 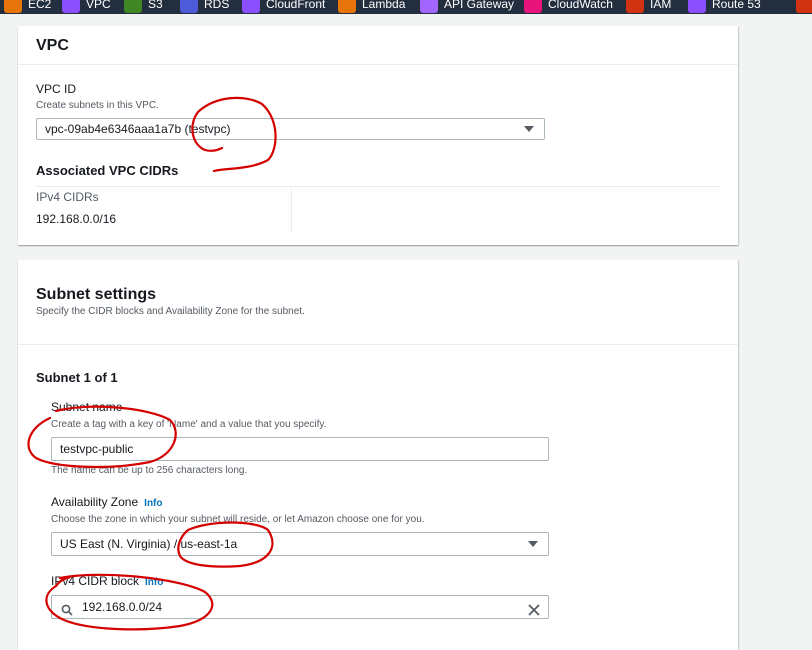 I want to click on service-api-gateway: API Gateway, so click(x=467, y=7).